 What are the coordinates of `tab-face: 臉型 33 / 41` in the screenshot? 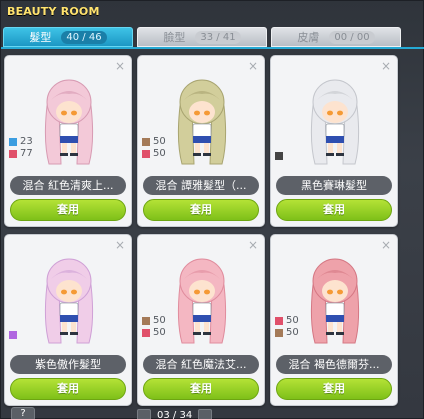 It's located at (202, 37).